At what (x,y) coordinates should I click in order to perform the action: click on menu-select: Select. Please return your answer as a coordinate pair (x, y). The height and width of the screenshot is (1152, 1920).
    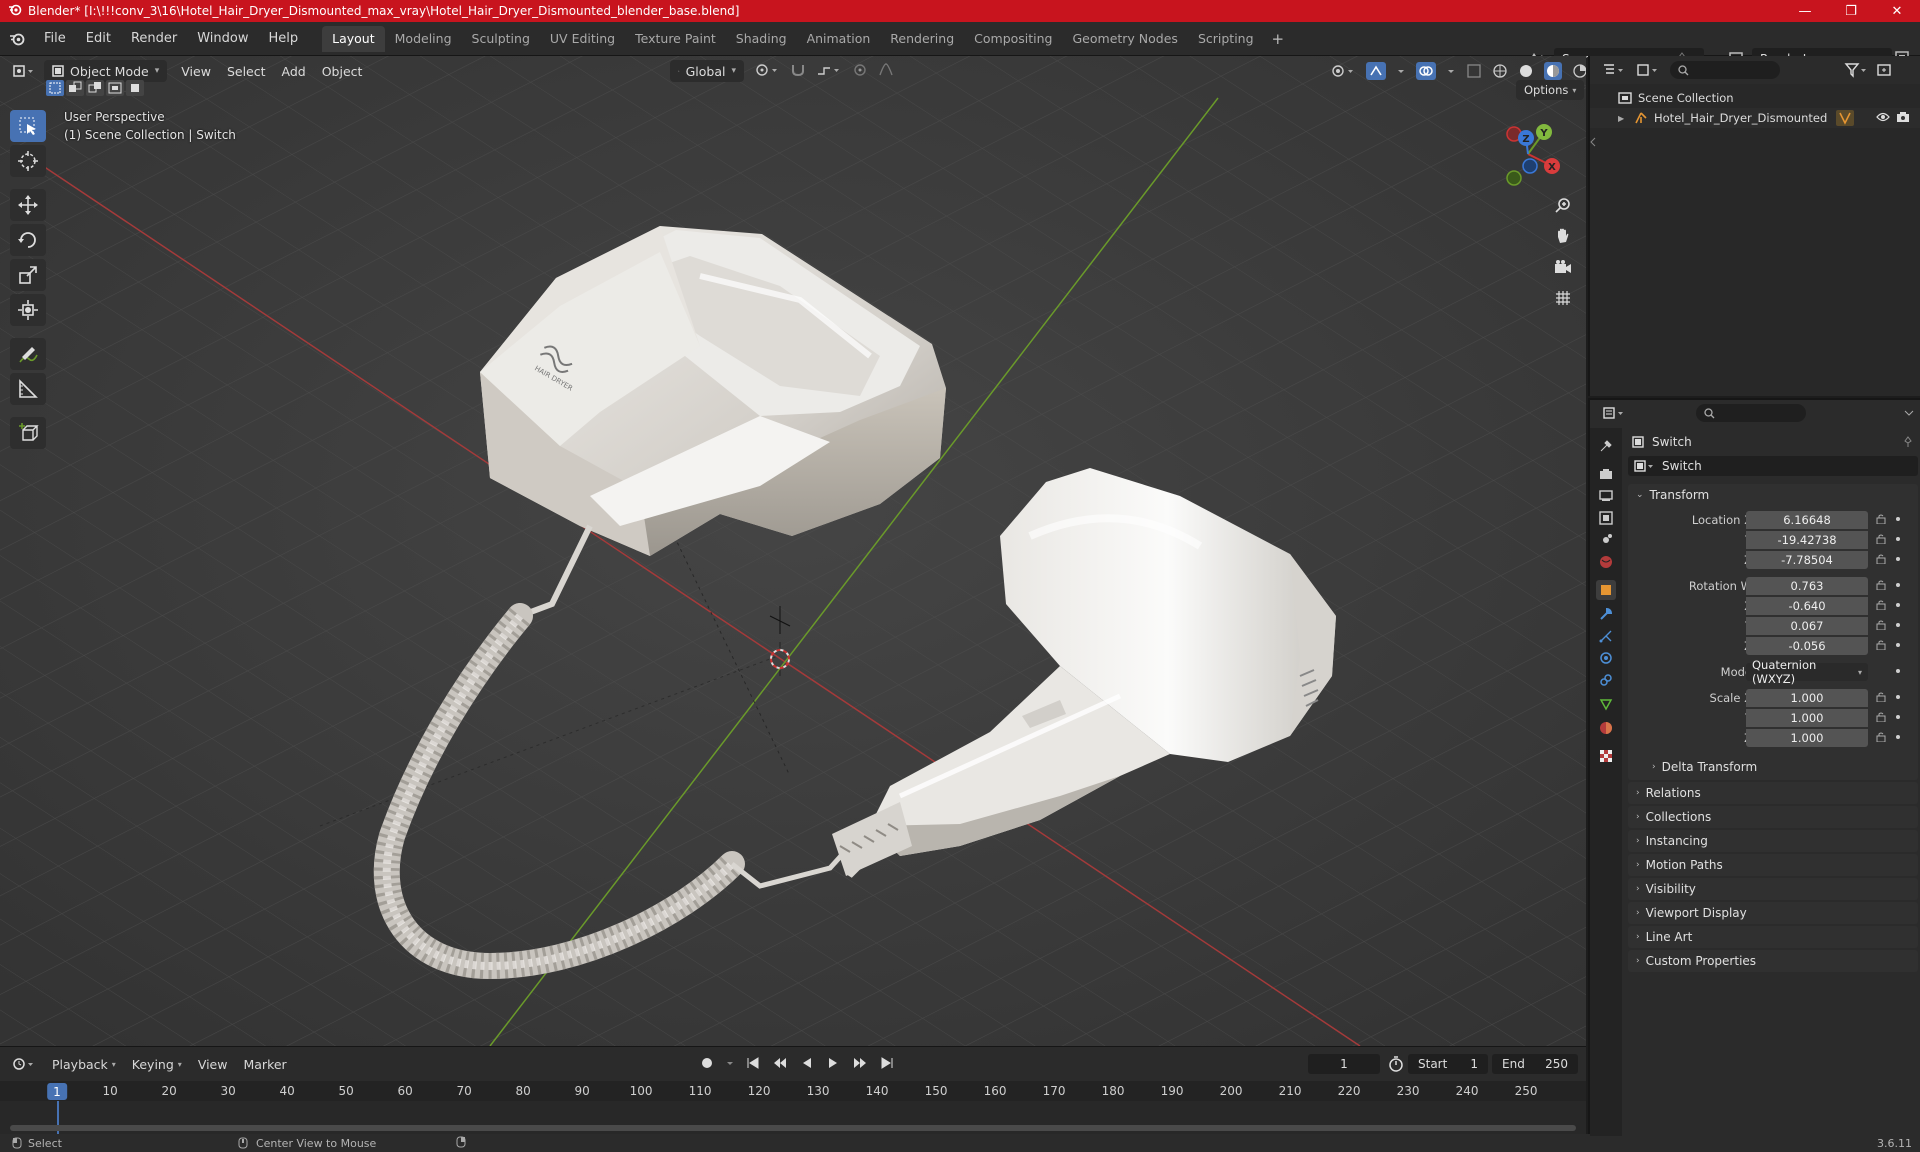
    Looking at the image, I should click on (246, 71).